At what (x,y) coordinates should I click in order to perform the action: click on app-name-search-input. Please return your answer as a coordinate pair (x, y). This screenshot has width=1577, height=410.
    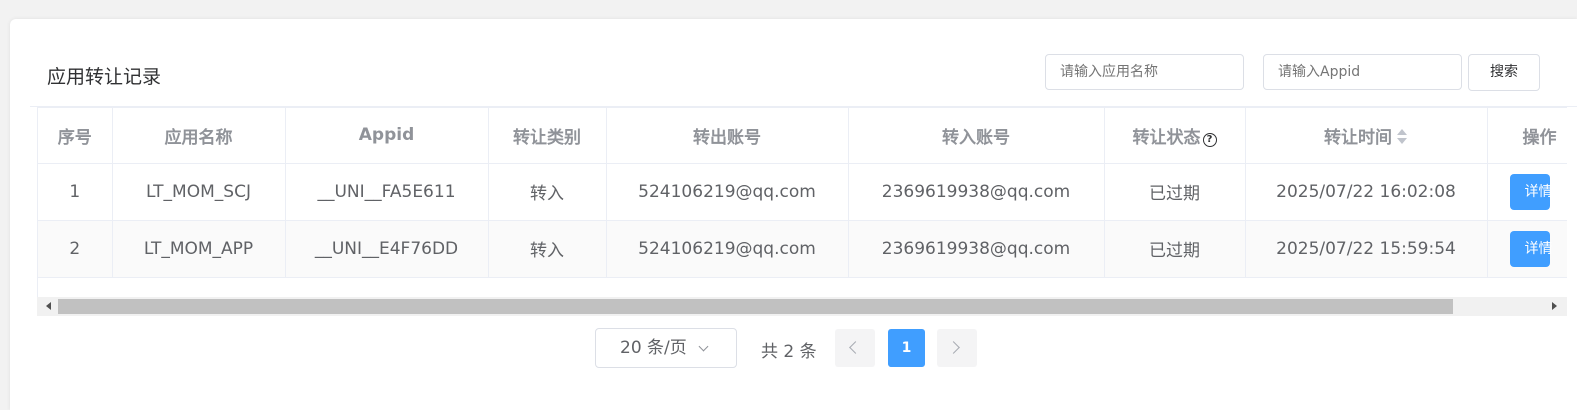
    Looking at the image, I should click on (1144, 72).